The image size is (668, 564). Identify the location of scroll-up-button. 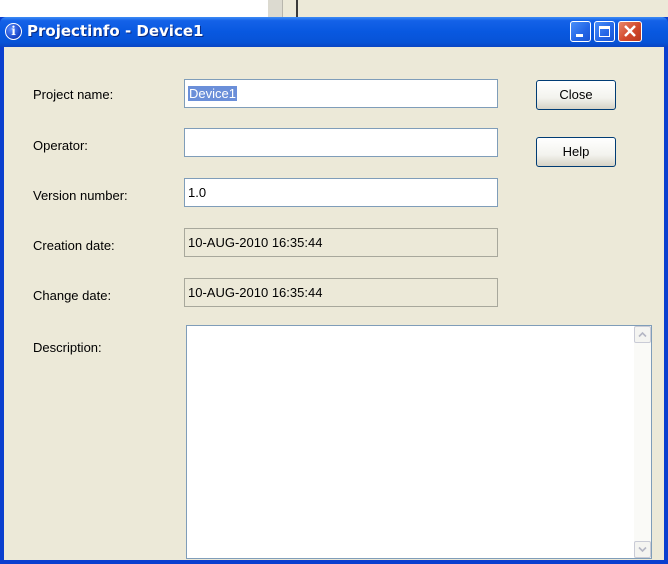
(642, 334).